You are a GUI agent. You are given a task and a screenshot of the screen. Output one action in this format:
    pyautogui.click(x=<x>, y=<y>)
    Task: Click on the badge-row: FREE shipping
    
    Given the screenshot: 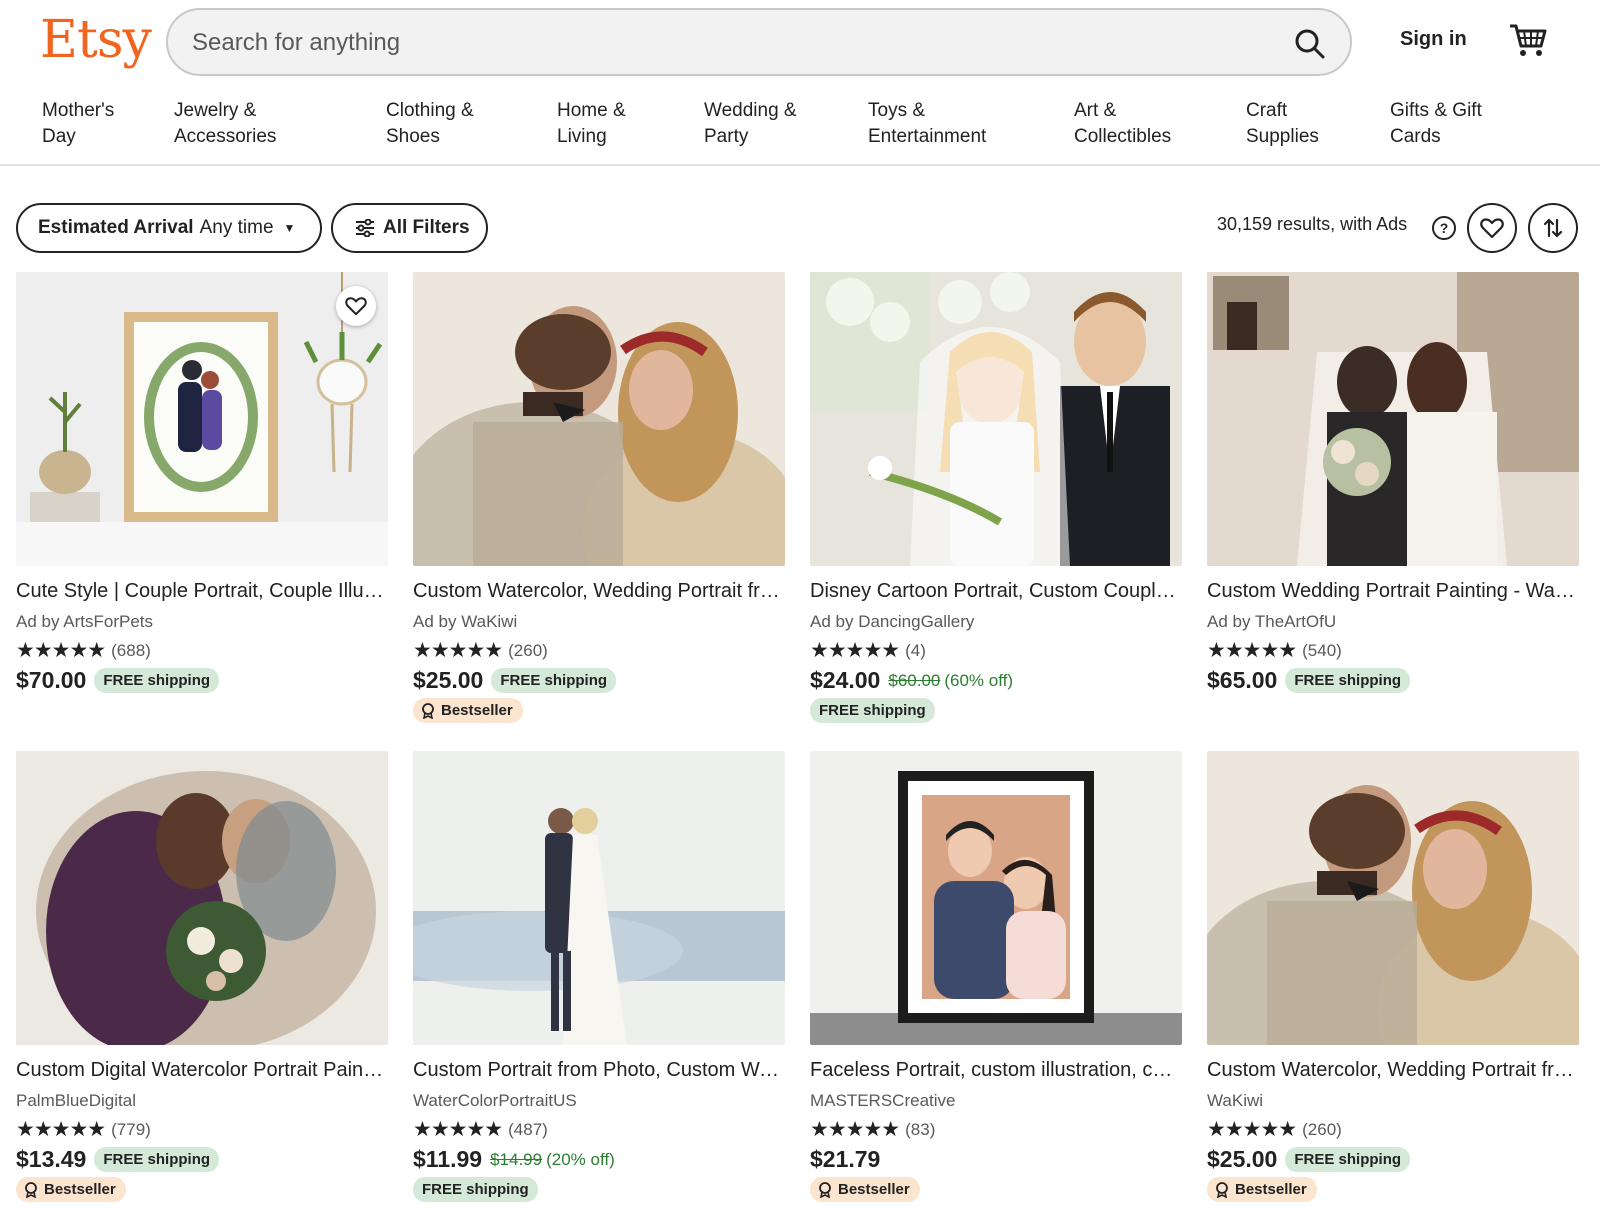 What is the action you would take?
    pyautogui.click(x=475, y=1189)
    